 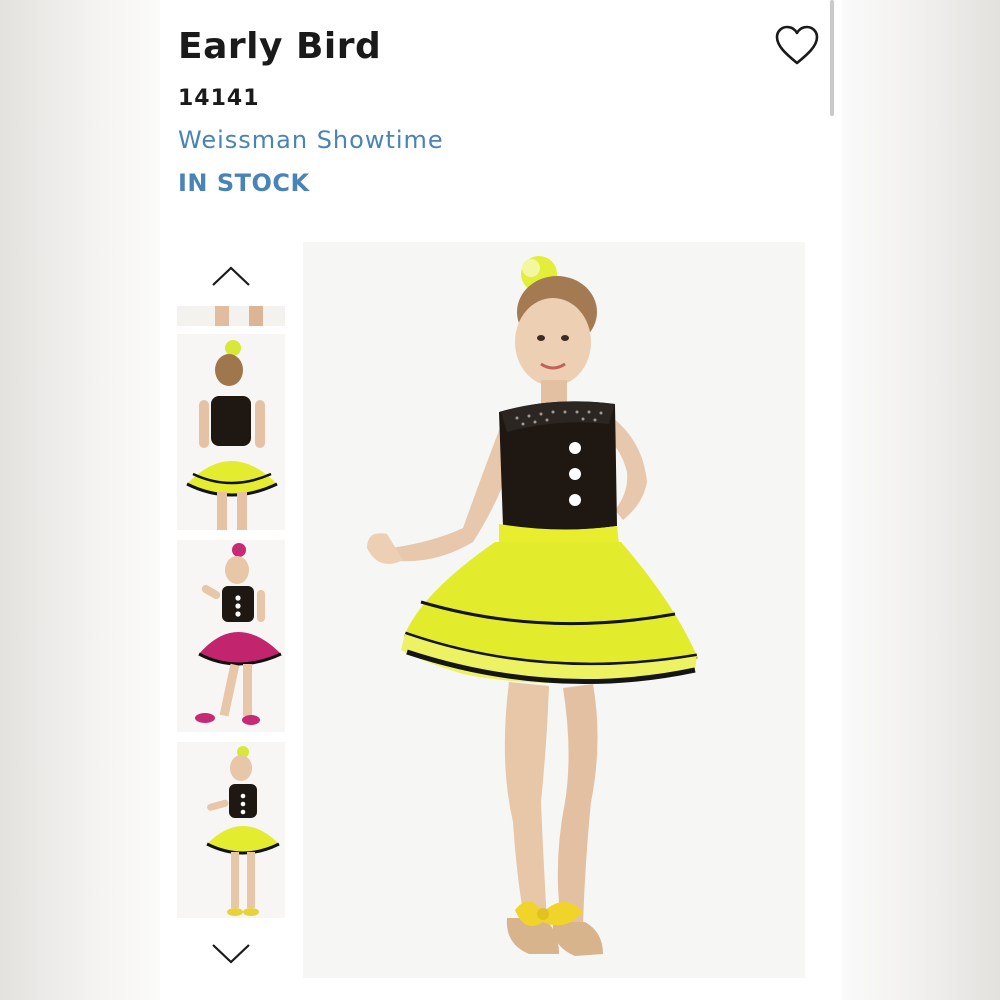 I want to click on product-title: Early Bird, so click(x=280, y=46).